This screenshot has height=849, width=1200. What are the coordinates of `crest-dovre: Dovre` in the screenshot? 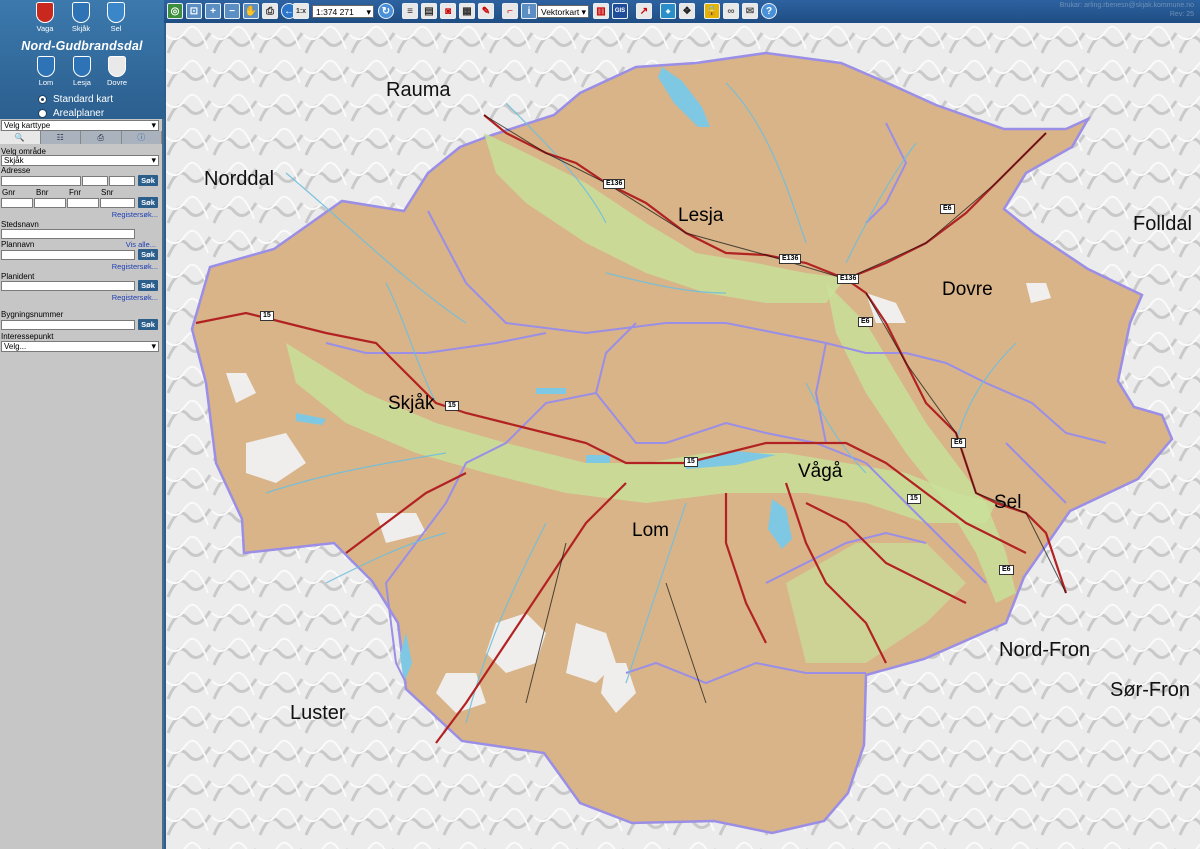 It's located at (117, 71).